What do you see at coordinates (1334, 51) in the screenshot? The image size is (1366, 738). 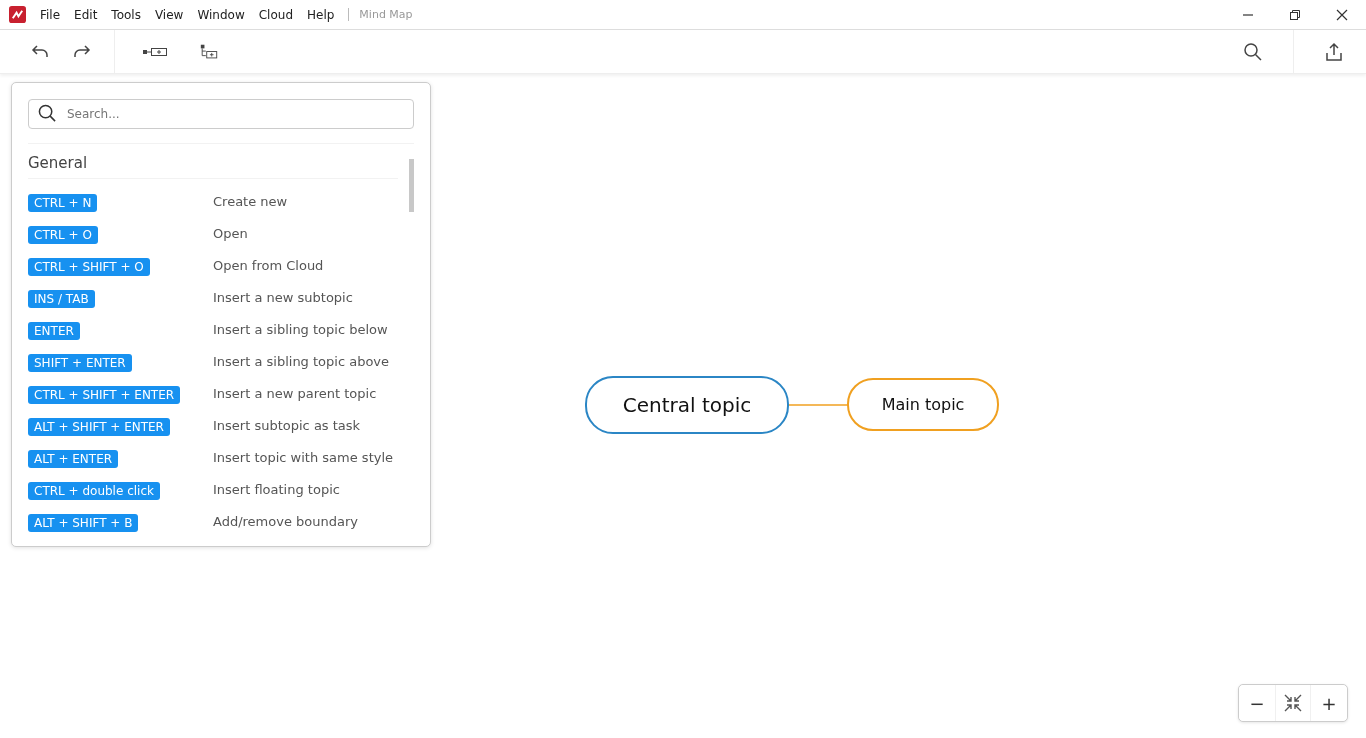 I see `share-icon` at bounding box center [1334, 51].